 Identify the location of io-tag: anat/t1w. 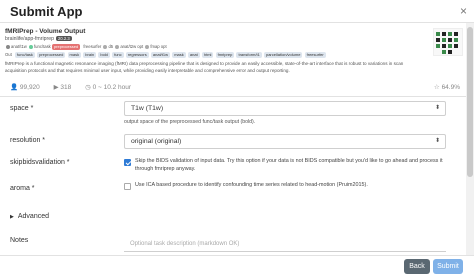
(160, 55).